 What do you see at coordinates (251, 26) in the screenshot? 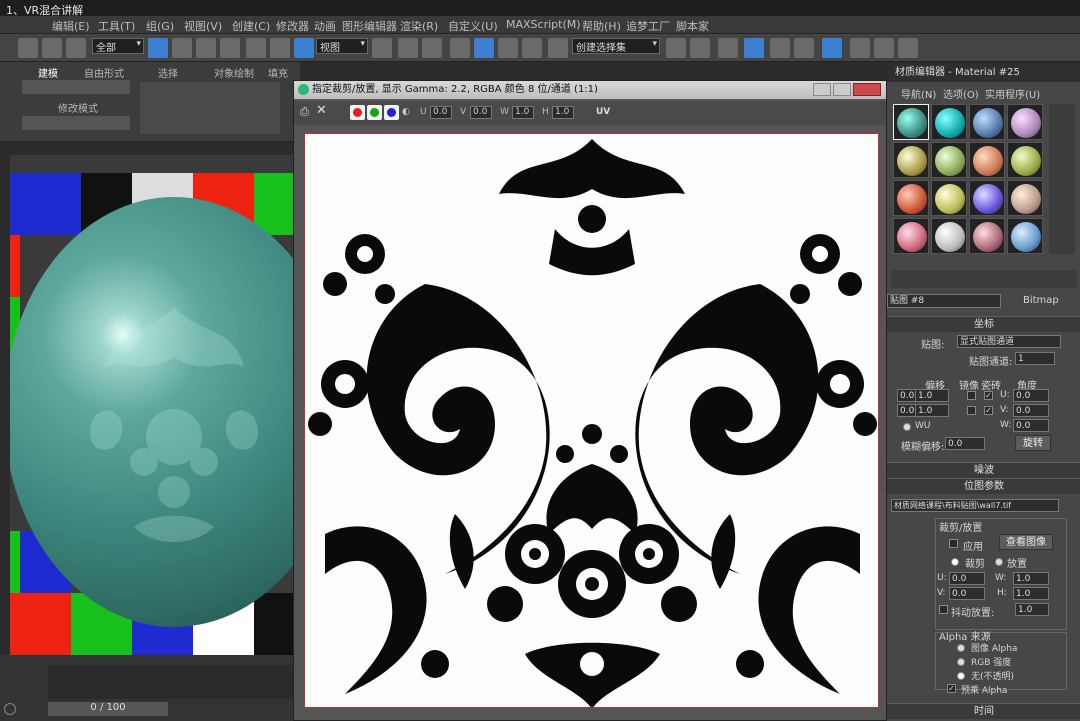
I see `menu-create: 创建(C)` at bounding box center [251, 26].